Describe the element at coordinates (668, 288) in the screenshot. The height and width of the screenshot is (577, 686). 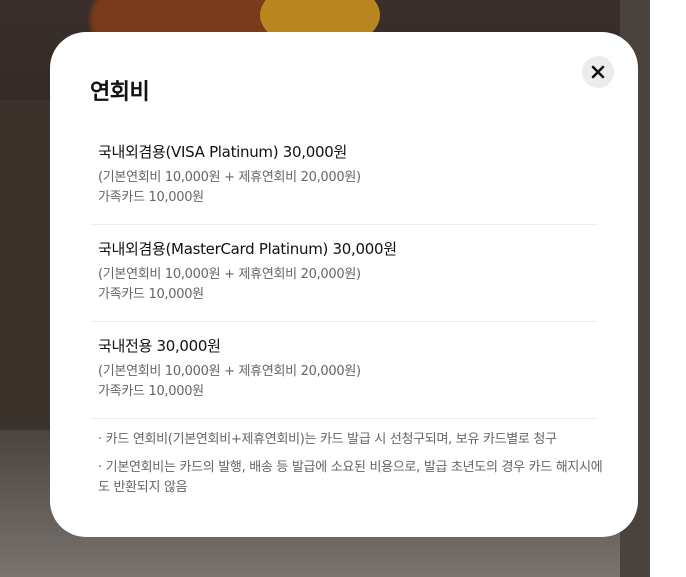
I see `page-scrollbar-area` at that location.